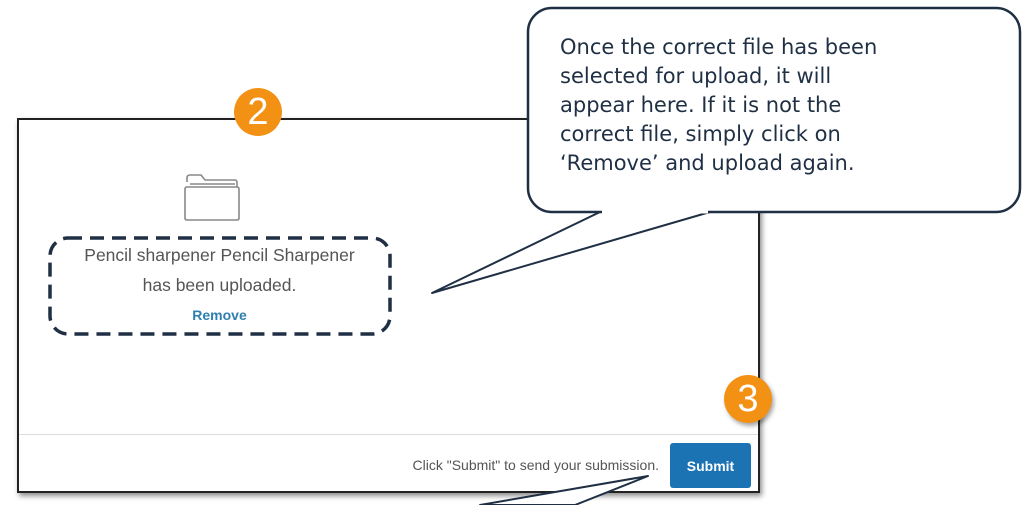 The image size is (1029, 505). Describe the element at coordinates (719, 47) in the screenshot. I see `callout-line: Once the correct file has been` at that location.